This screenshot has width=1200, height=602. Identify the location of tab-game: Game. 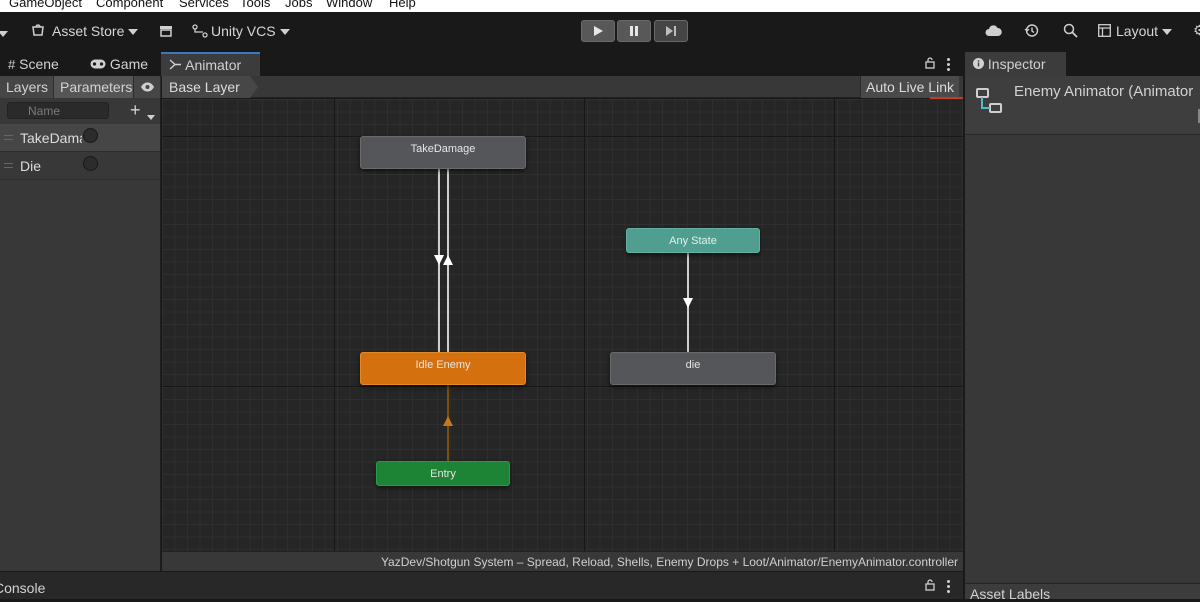
(119, 64).